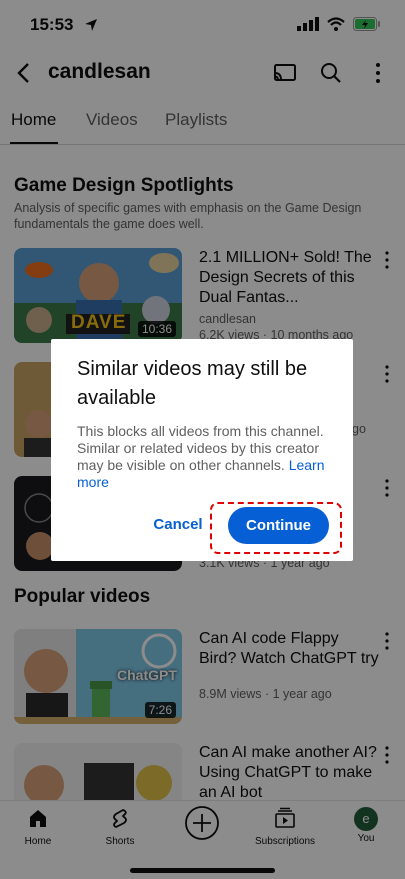 Image resolution: width=405 pixels, height=879 pixels. I want to click on highlight-annotation, so click(276, 528).